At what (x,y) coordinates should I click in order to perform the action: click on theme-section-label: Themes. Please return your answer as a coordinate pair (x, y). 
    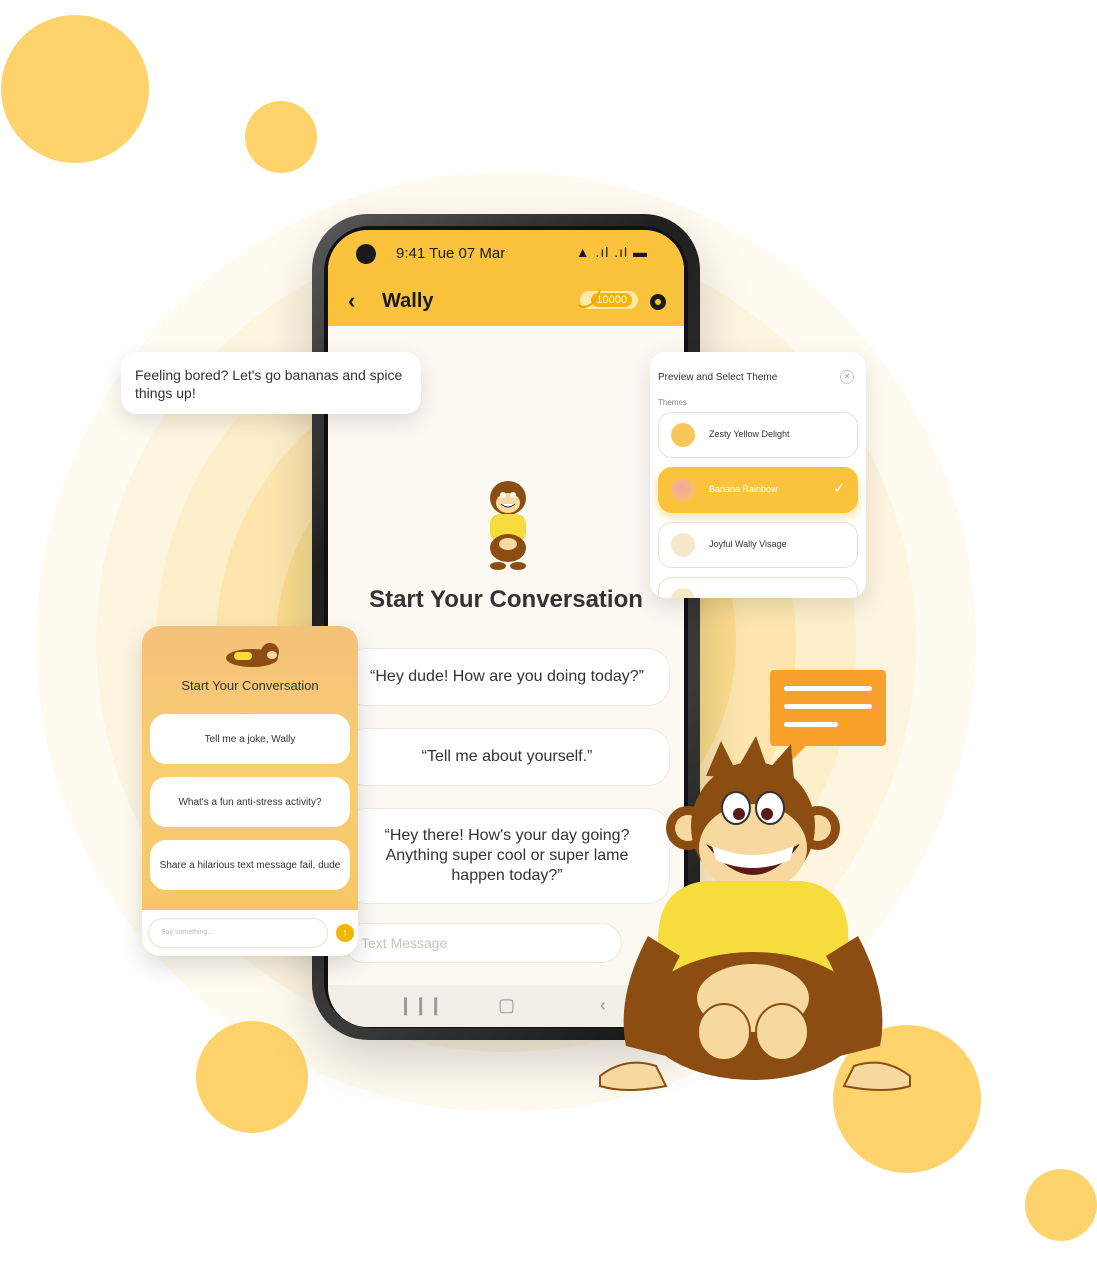
    Looking at the image, I should click on (672, 402).